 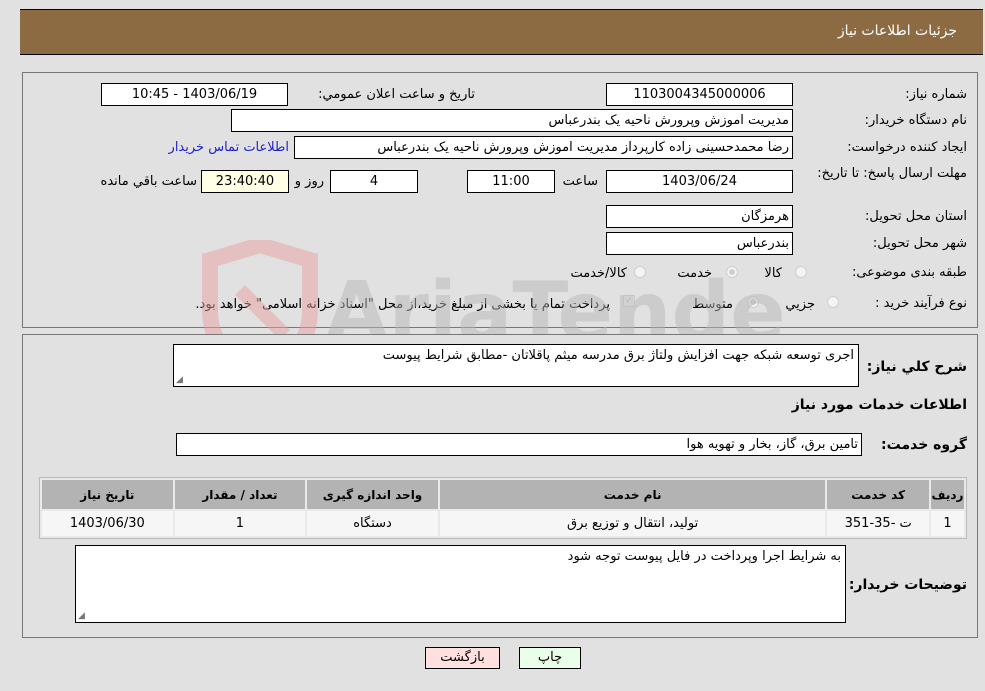 What do you see at coordinates (947, 494) in the screenshot?
I see `col-row-number: ردیف` at bounding box center [947, 494].